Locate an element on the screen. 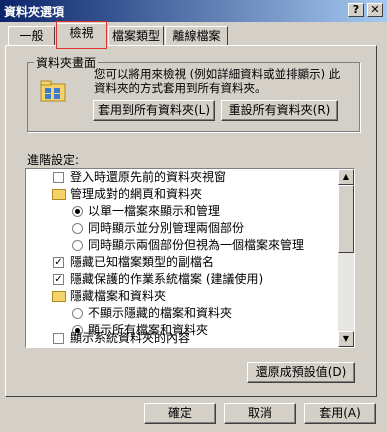 This screenshot has height=432, width=387. close-button: ✕ is located at coordinates (375, 10).